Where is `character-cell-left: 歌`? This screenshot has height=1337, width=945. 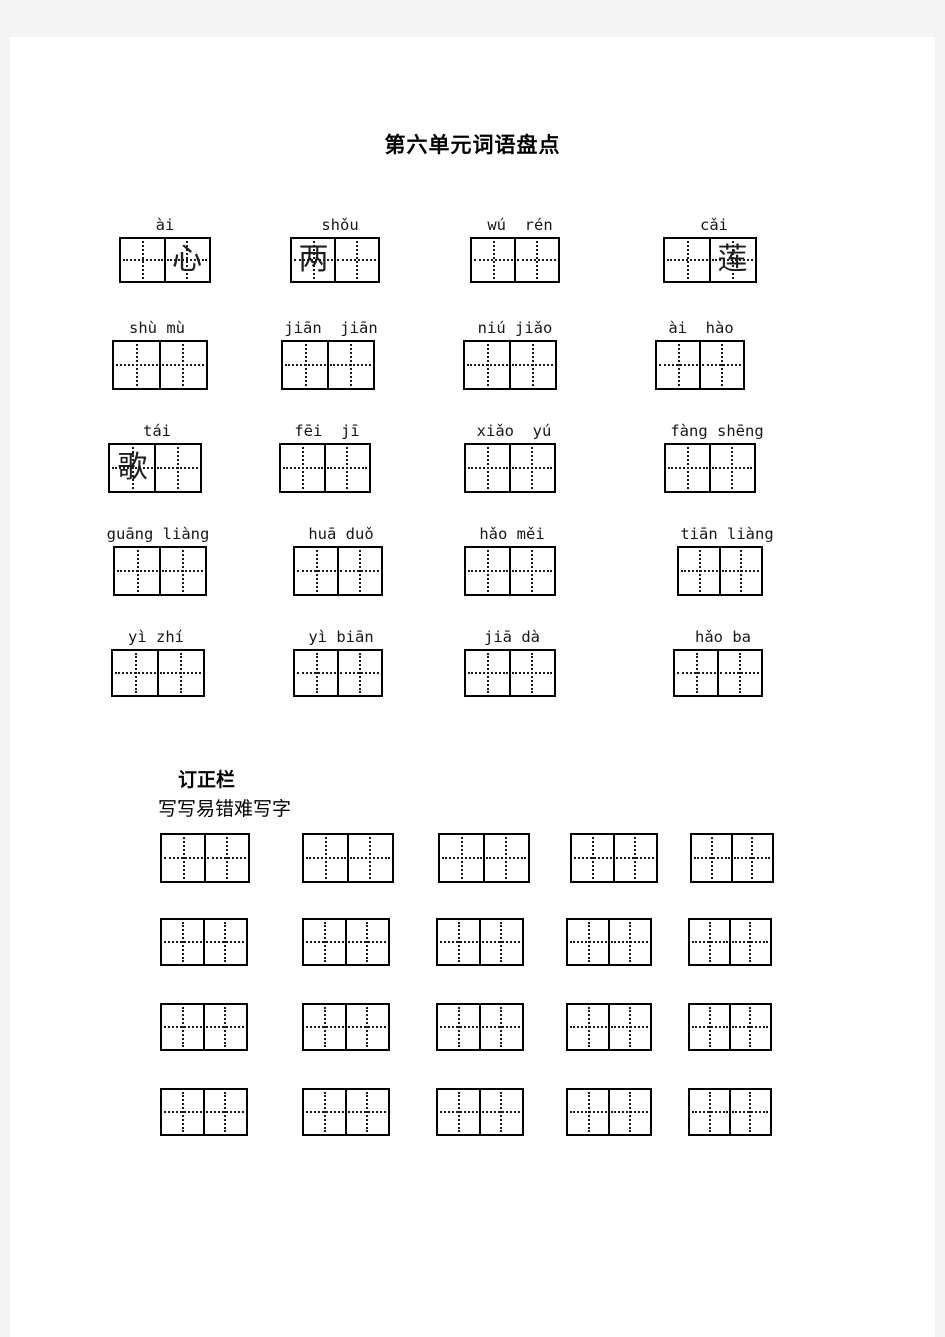
character-cell-left: 歌 is located at coordinates (132, 468).